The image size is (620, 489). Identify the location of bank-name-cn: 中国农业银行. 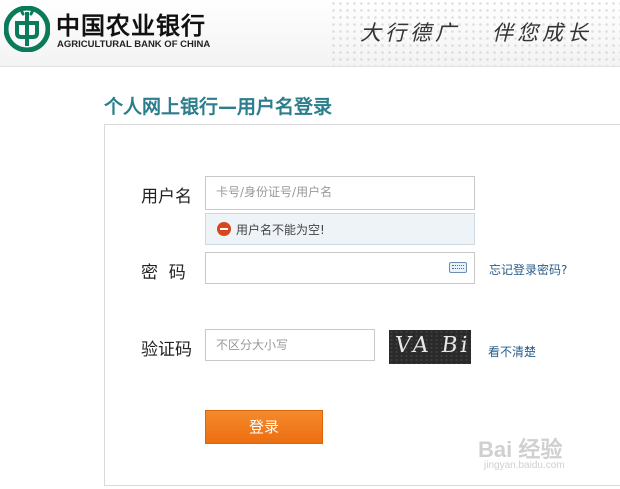
(131, 26).